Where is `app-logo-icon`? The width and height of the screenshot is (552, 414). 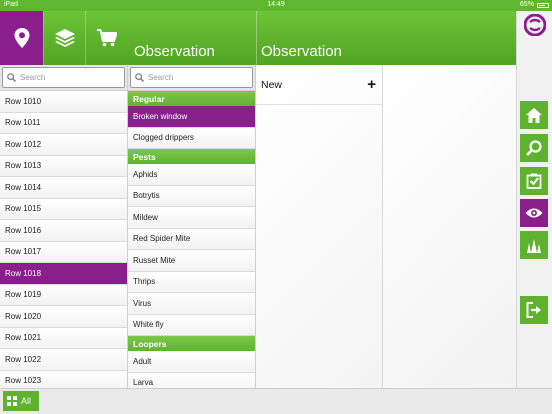 app-logo-icon is located at coordinates (535, 25).